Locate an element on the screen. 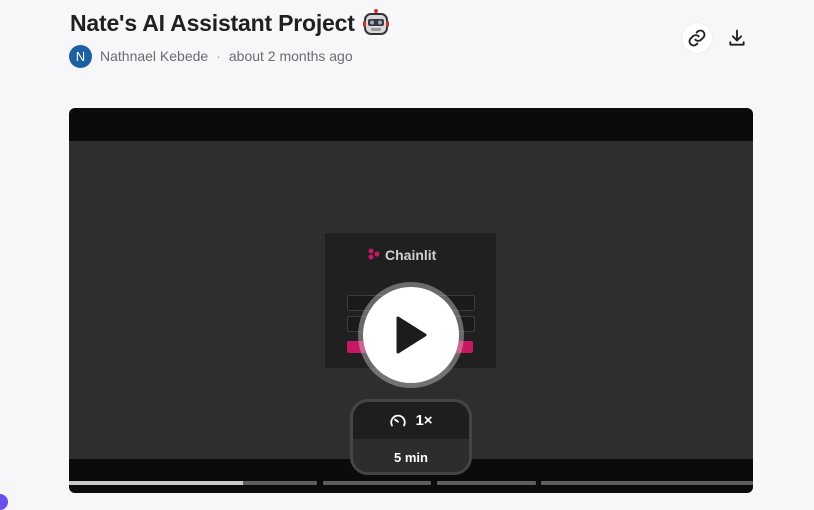  playback-info-card: 1× 5 min is located at coordinates (411, 437).